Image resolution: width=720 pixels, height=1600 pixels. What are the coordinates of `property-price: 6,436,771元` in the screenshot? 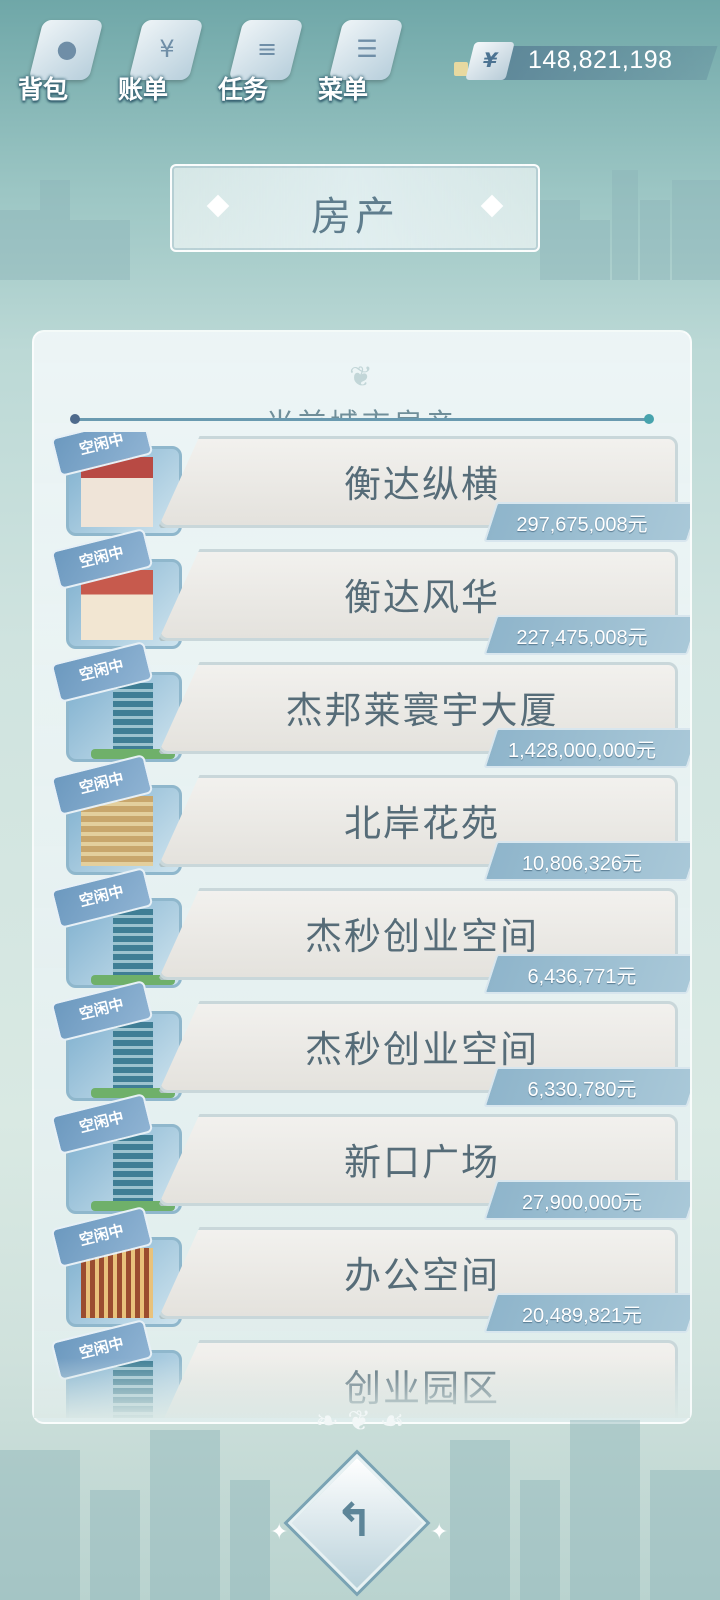 It's located at (582, 977).